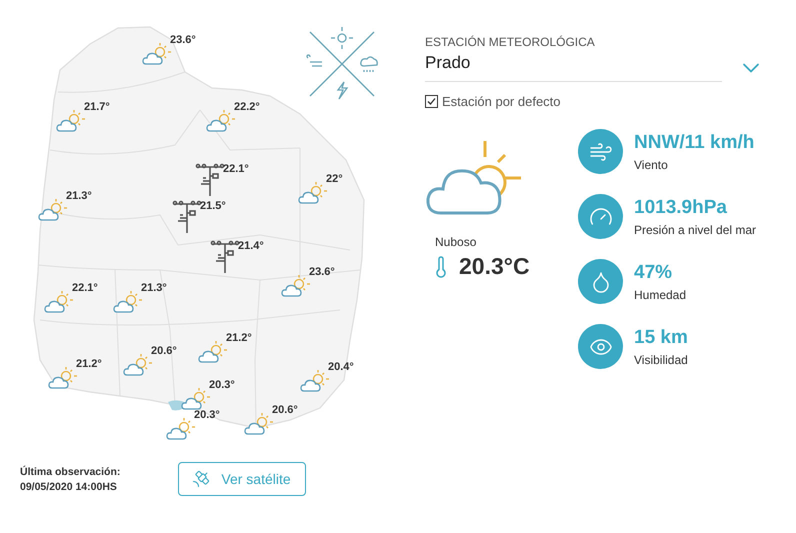 The width and height of the screenshot is (796, 533). I want to click on last-observation-label: Última observación:, so click(70, 472).